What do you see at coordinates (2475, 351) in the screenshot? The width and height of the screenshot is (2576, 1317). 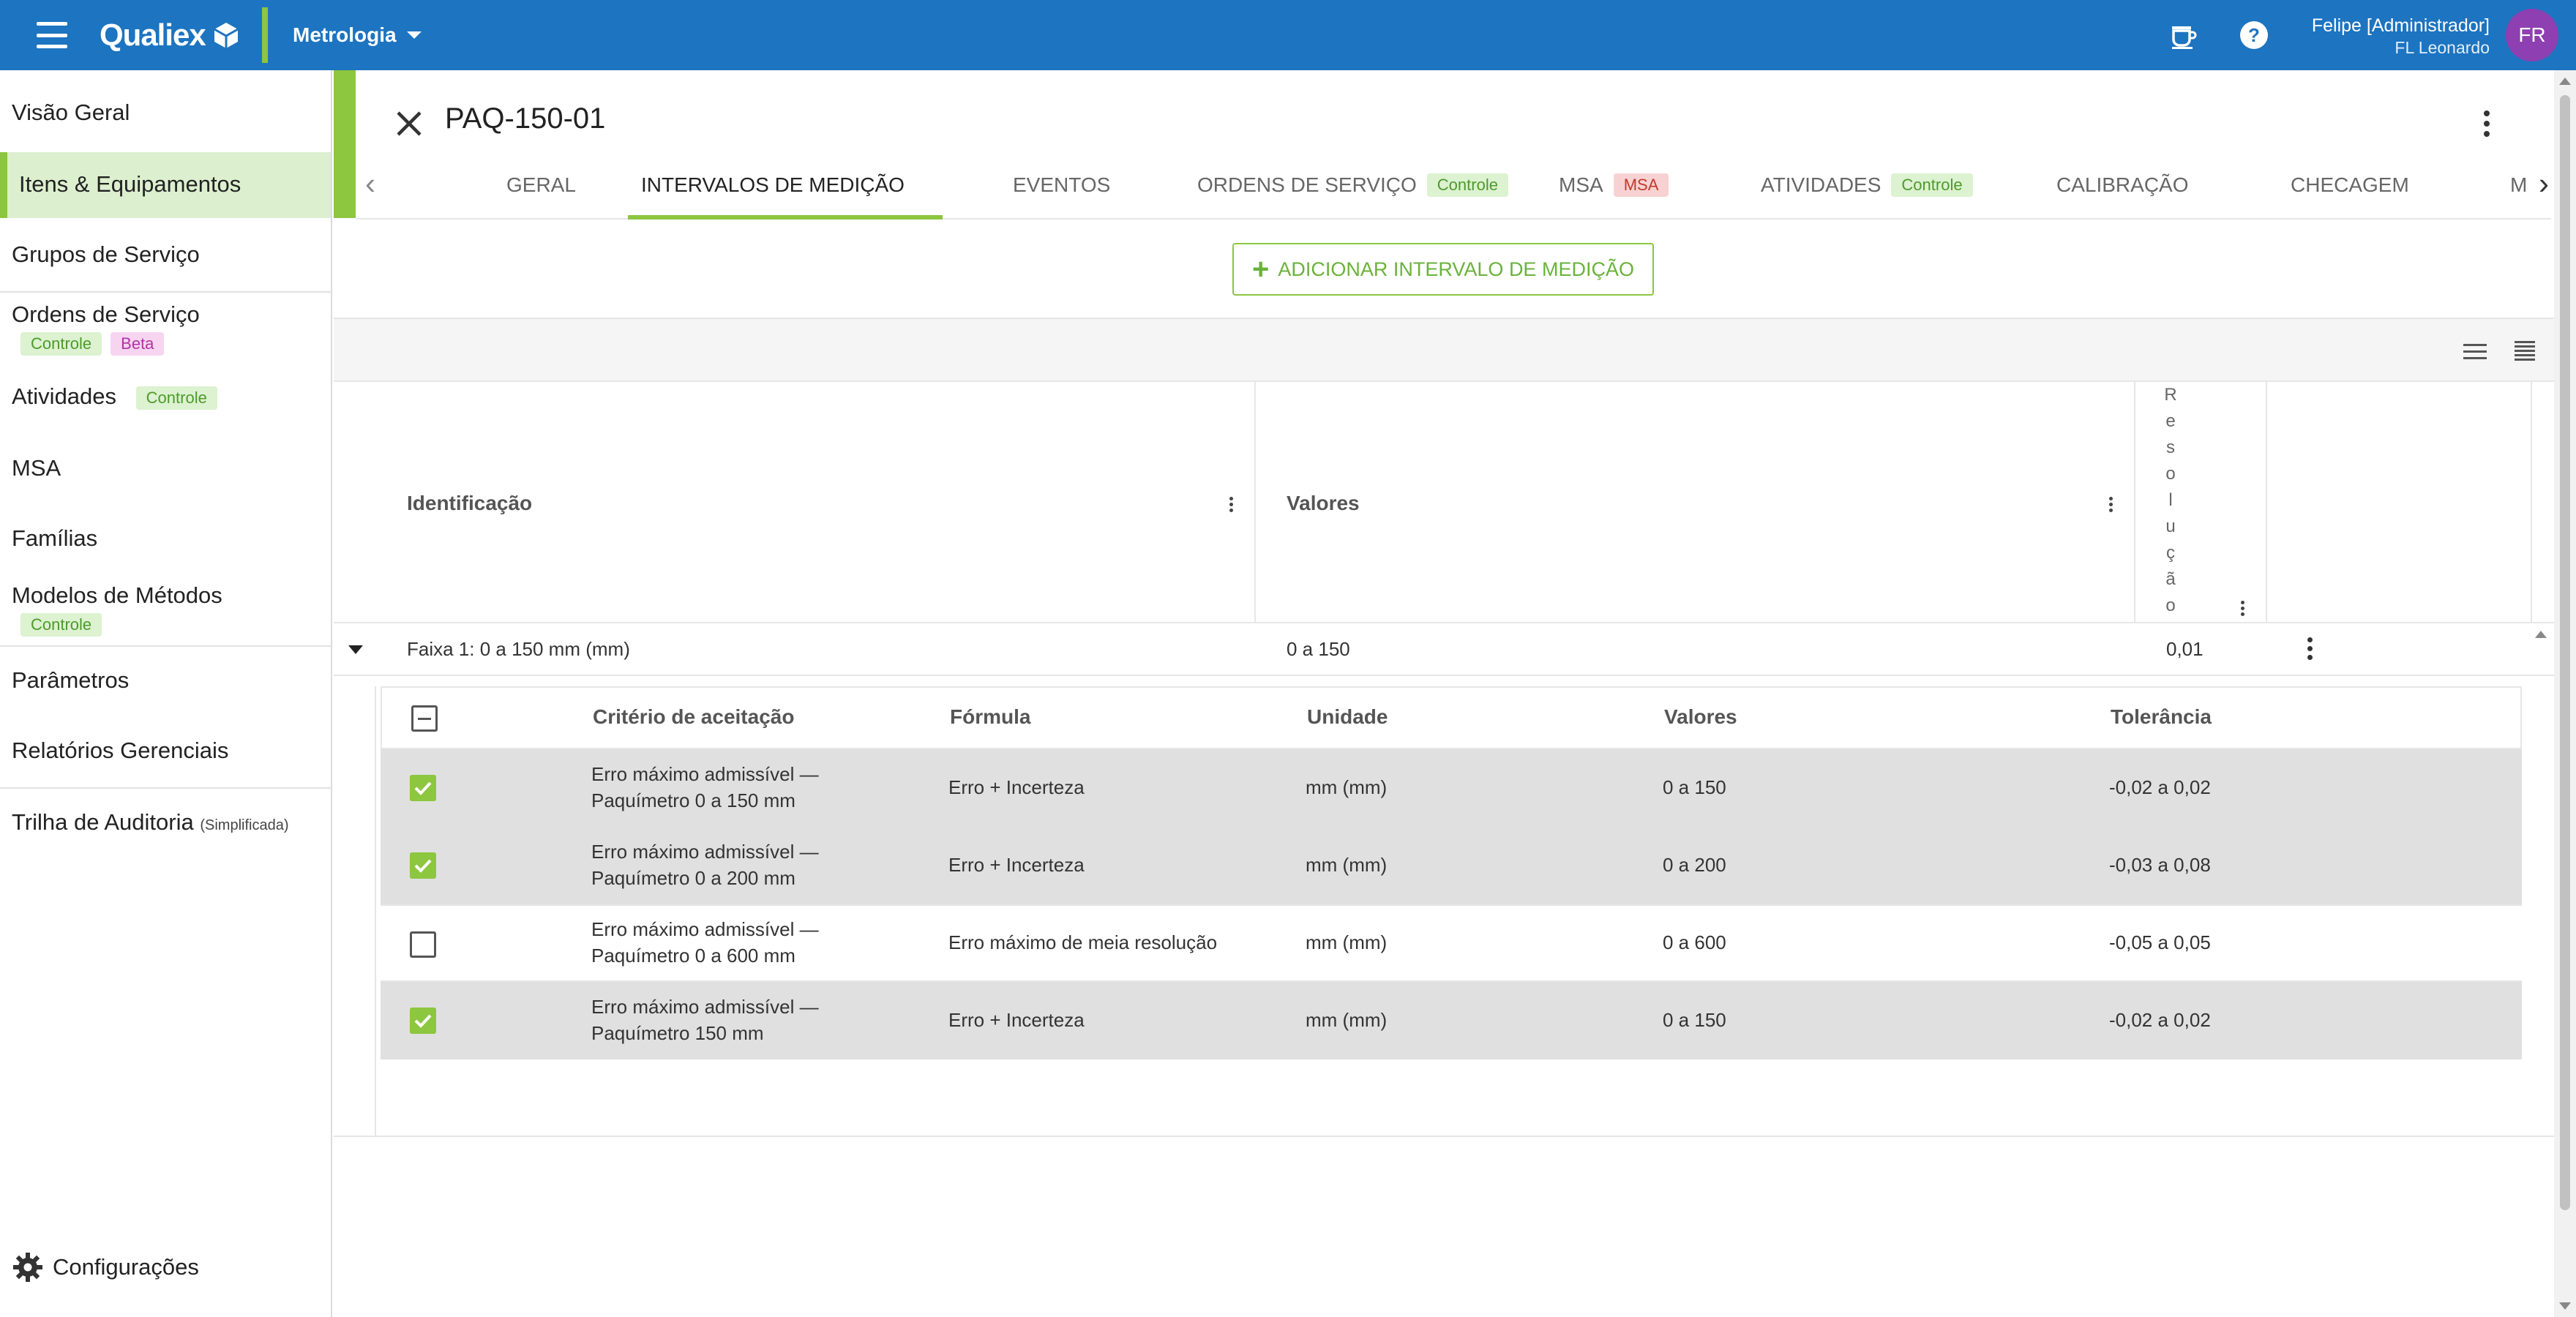 I see `view-list-icon` at bounding box center [2475, 351].